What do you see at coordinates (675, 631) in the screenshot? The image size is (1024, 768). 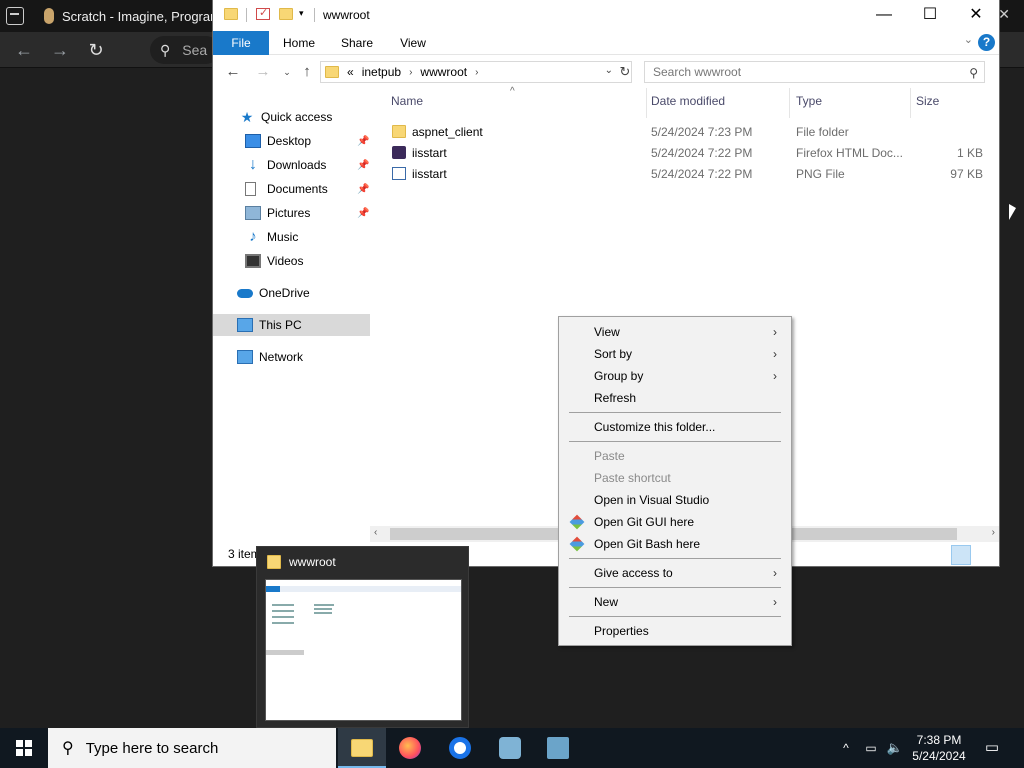 I see `menu-item-properties: Properties` at bounding box center [675, 631].